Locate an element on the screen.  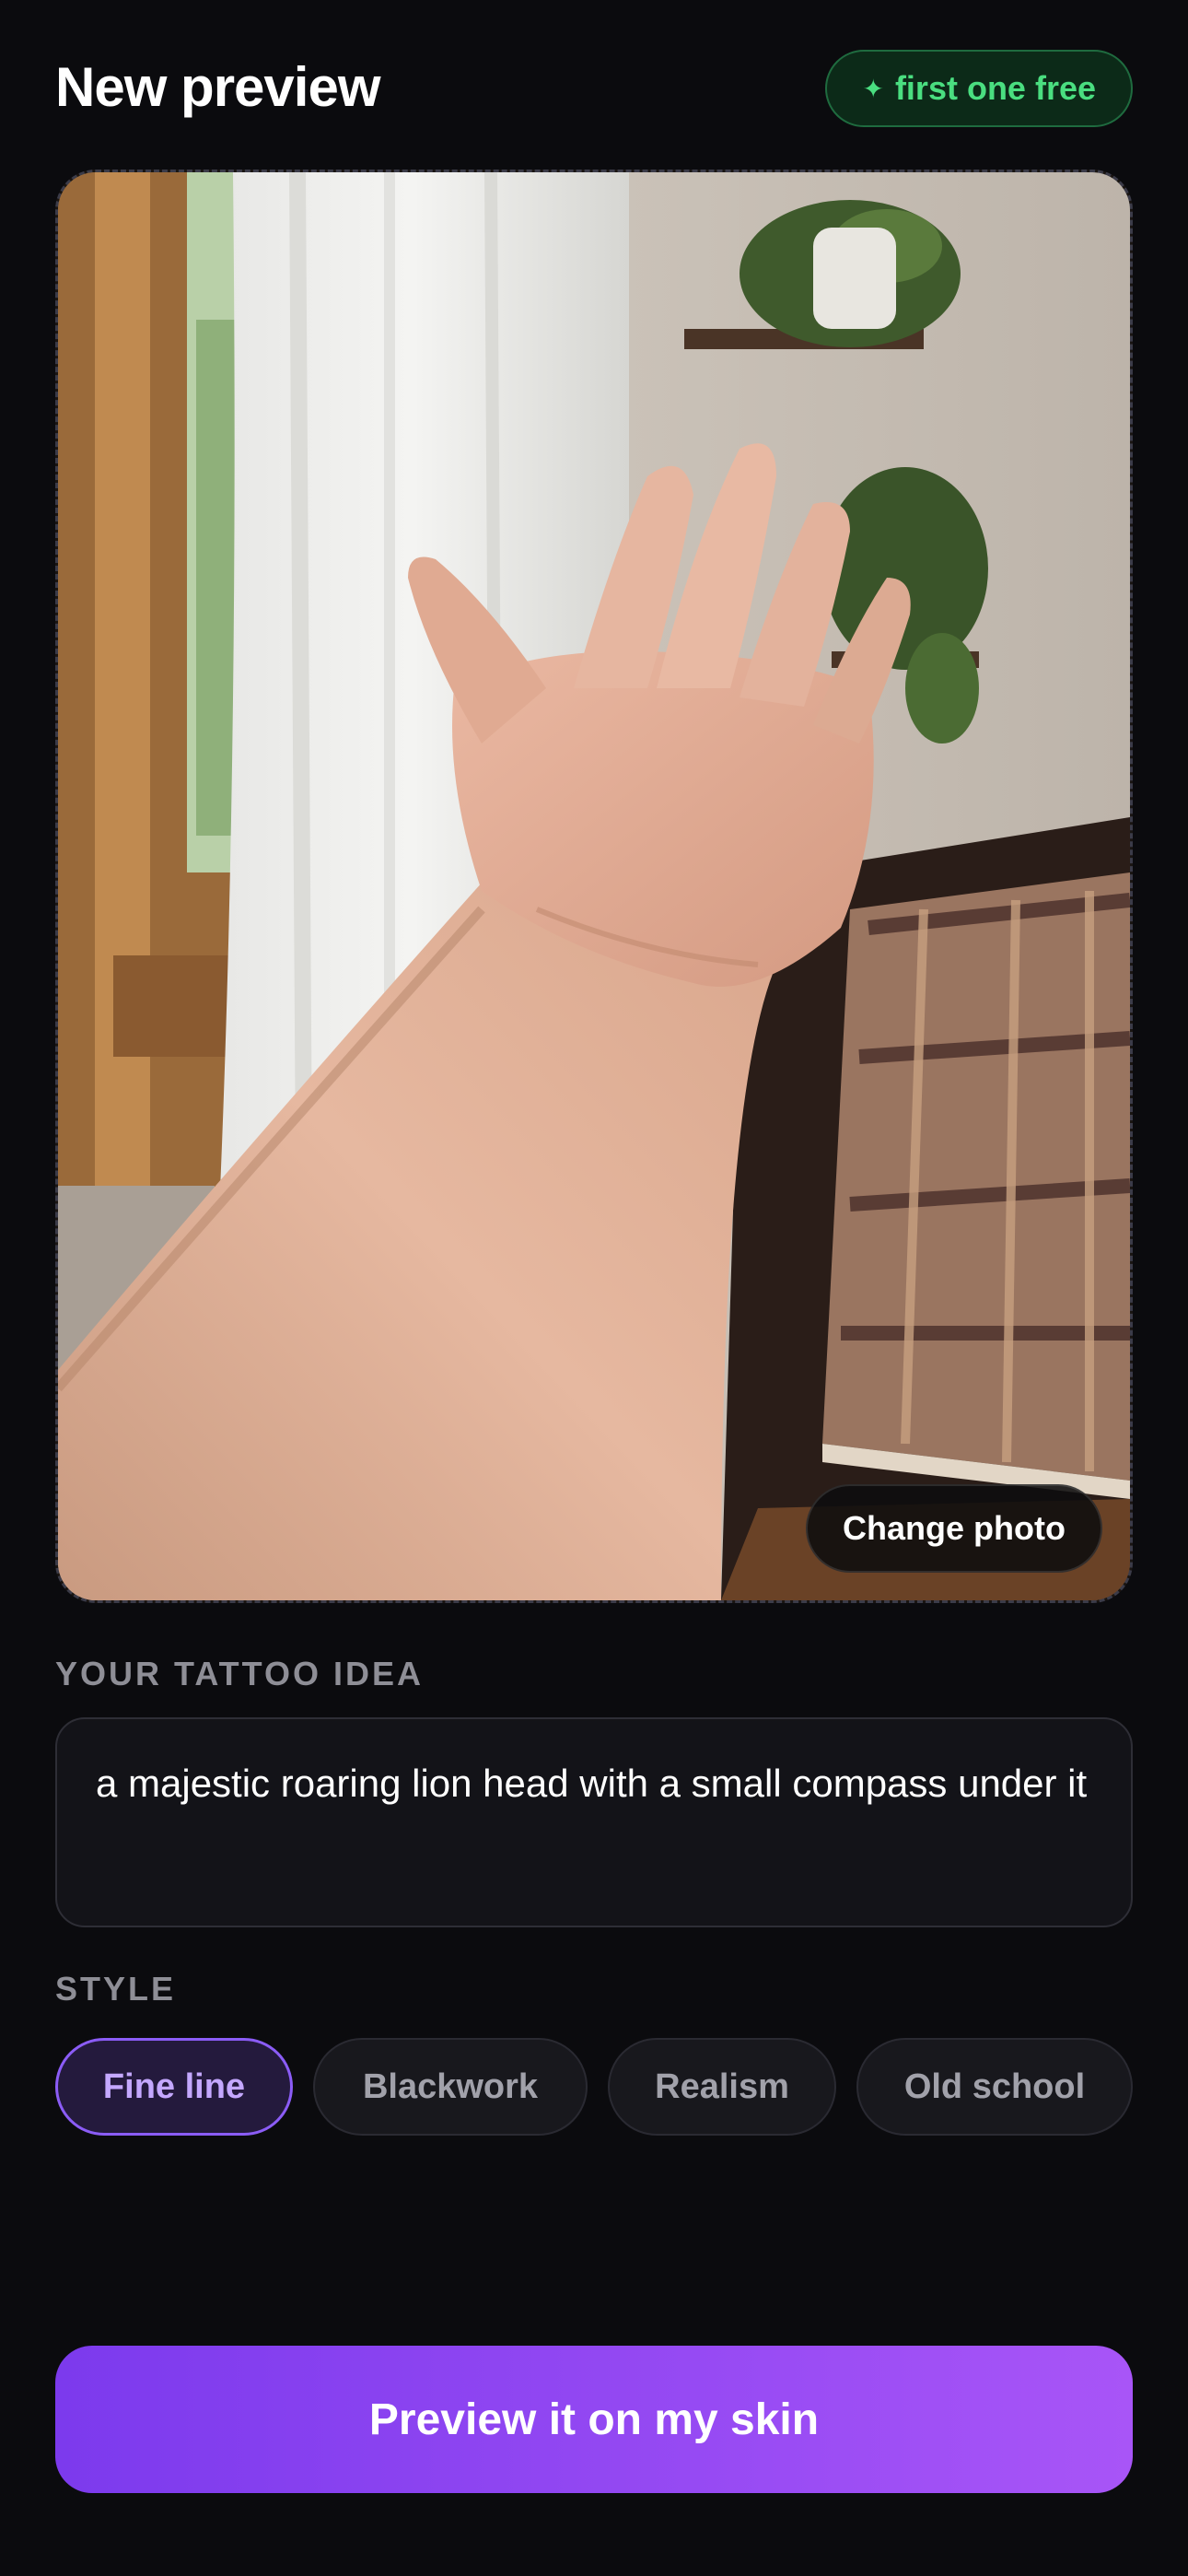
style-chip-realism: Realism is located at coordinates (722, 2087).